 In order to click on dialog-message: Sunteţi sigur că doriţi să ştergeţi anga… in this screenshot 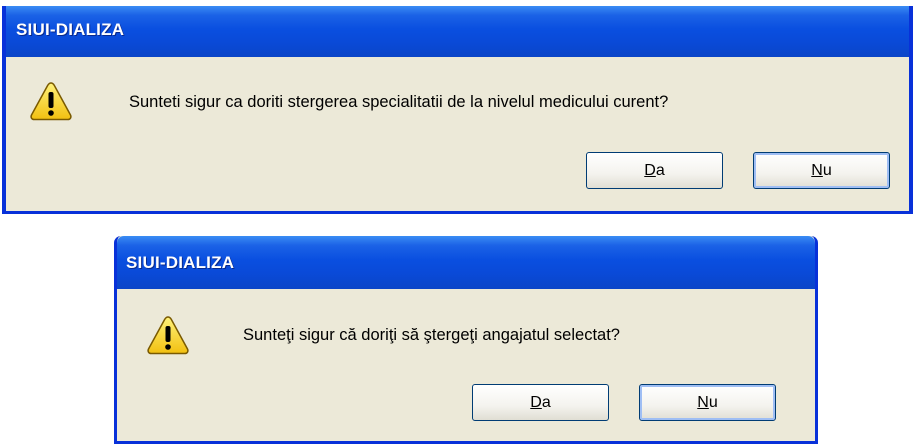, I will do `click(431, 335)`.